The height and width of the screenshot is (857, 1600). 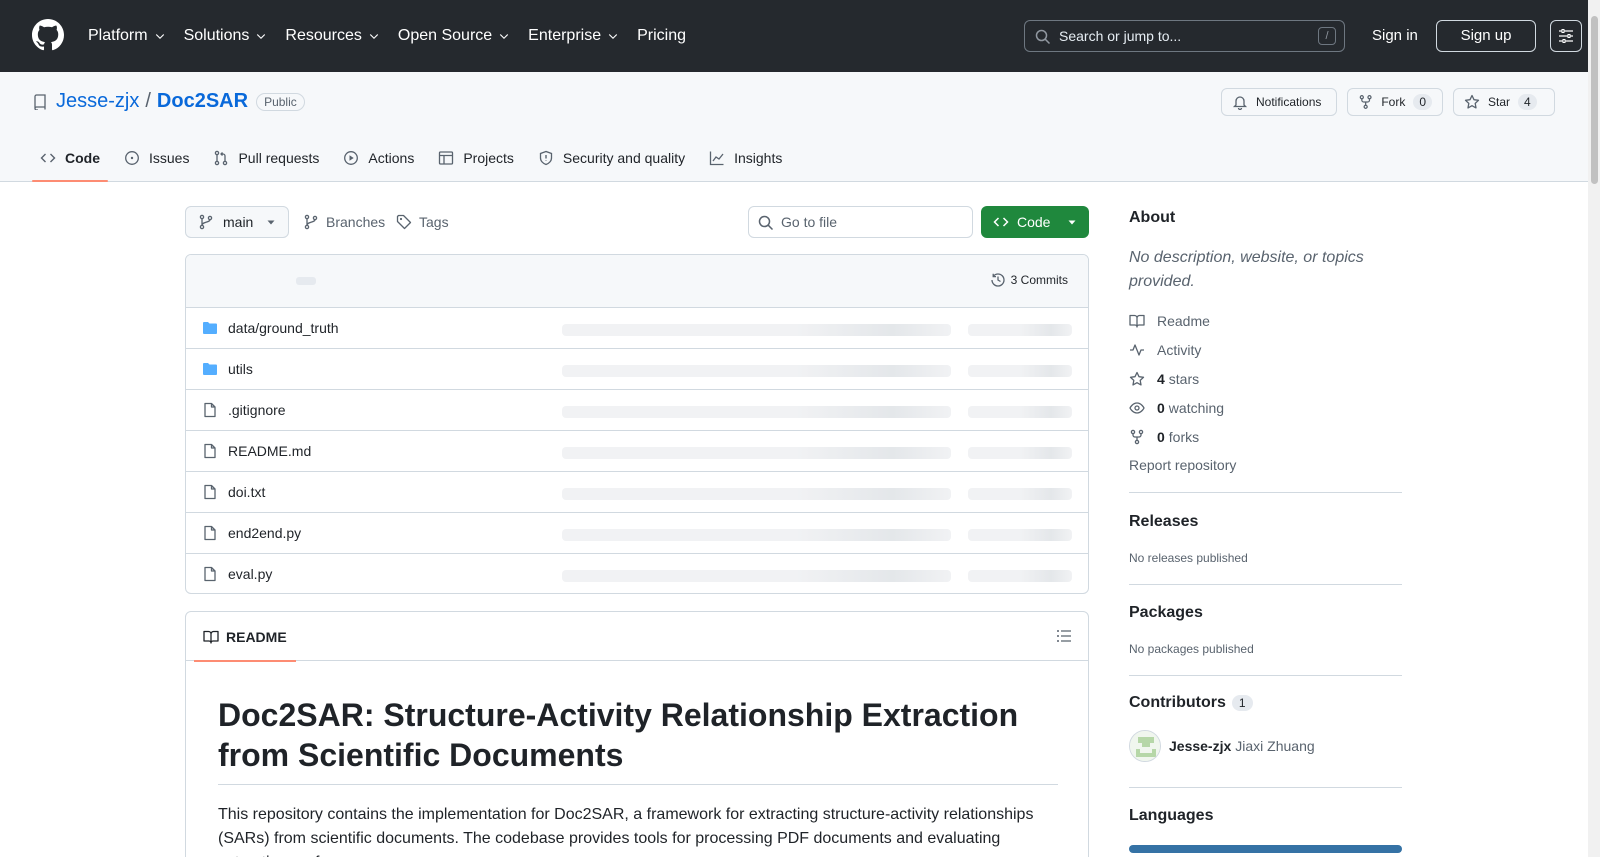 What do you see at coordinates (1504, 102) in the screenshot?
I see `star-button: Star 4` at bounding box center [1504, 102].